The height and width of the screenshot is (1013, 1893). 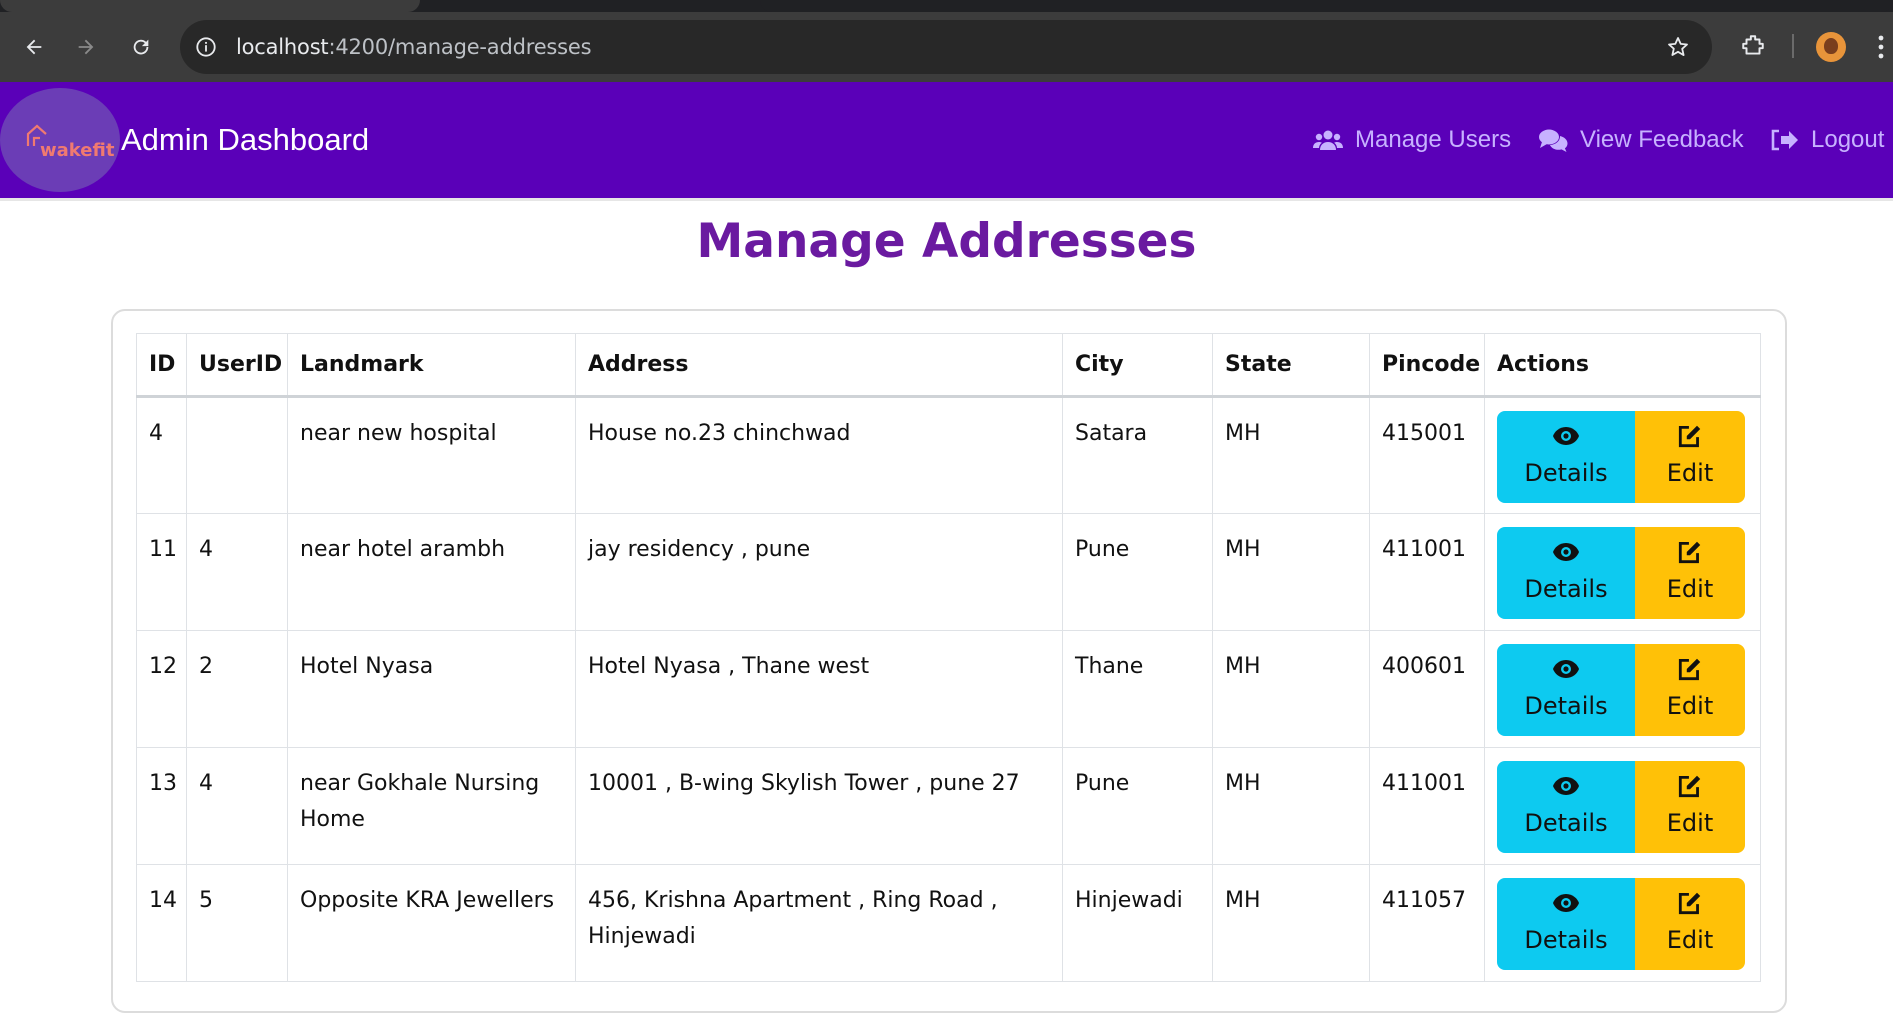 What do you see at coordinates (1427, 923) in the screenshot?
I see `cell-pincode: 411057` at bounding box center [1427, 923].